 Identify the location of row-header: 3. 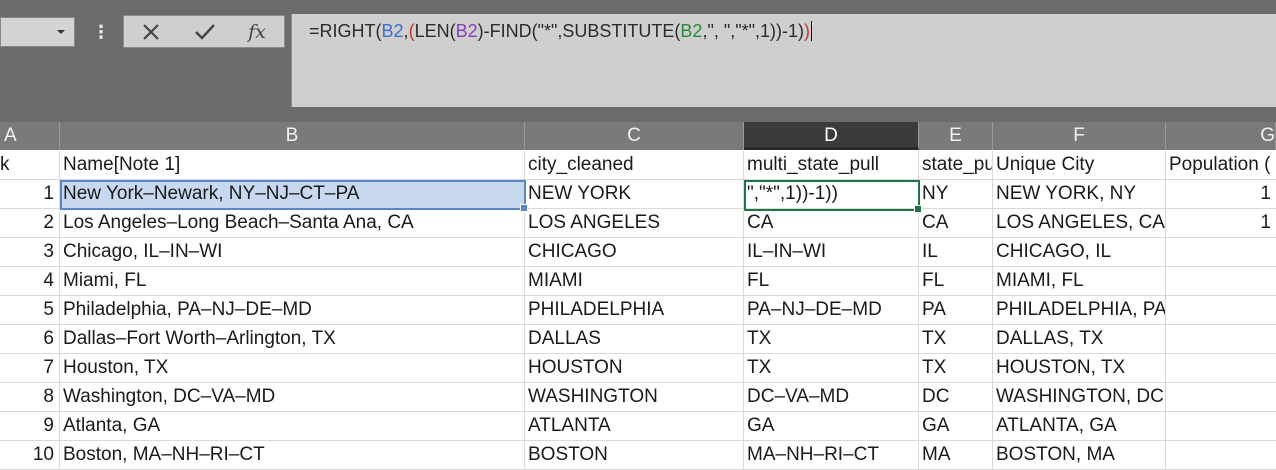
(30, 252).